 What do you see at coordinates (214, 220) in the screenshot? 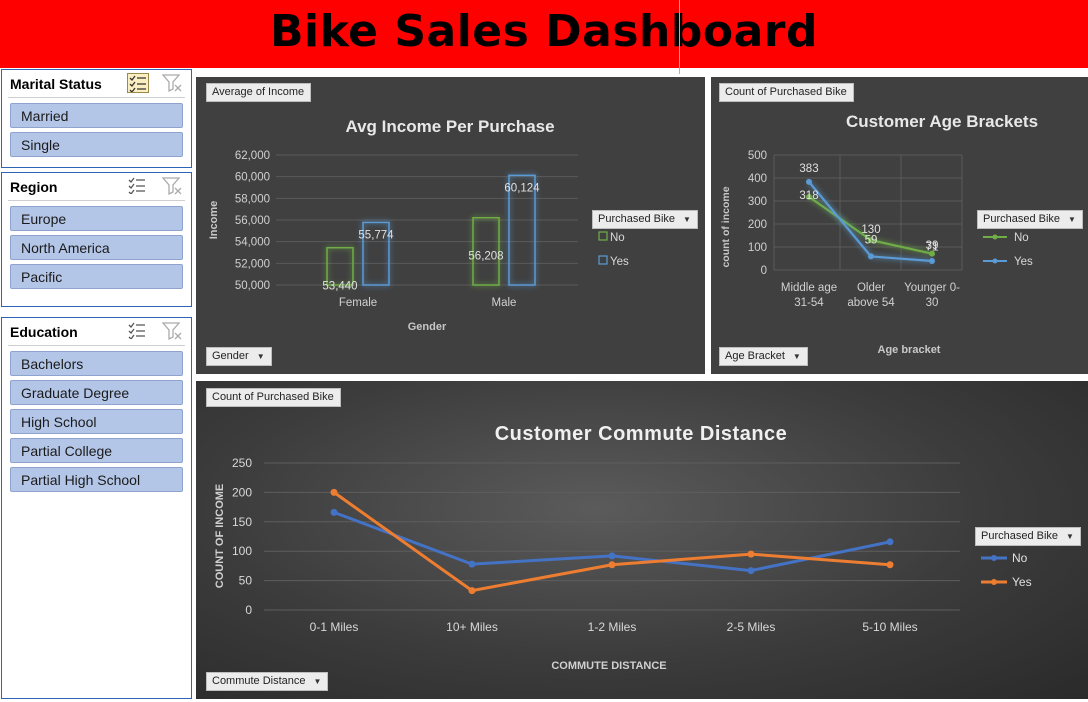
I see `y-axis-label: Income` at bounding box center [214, 220].